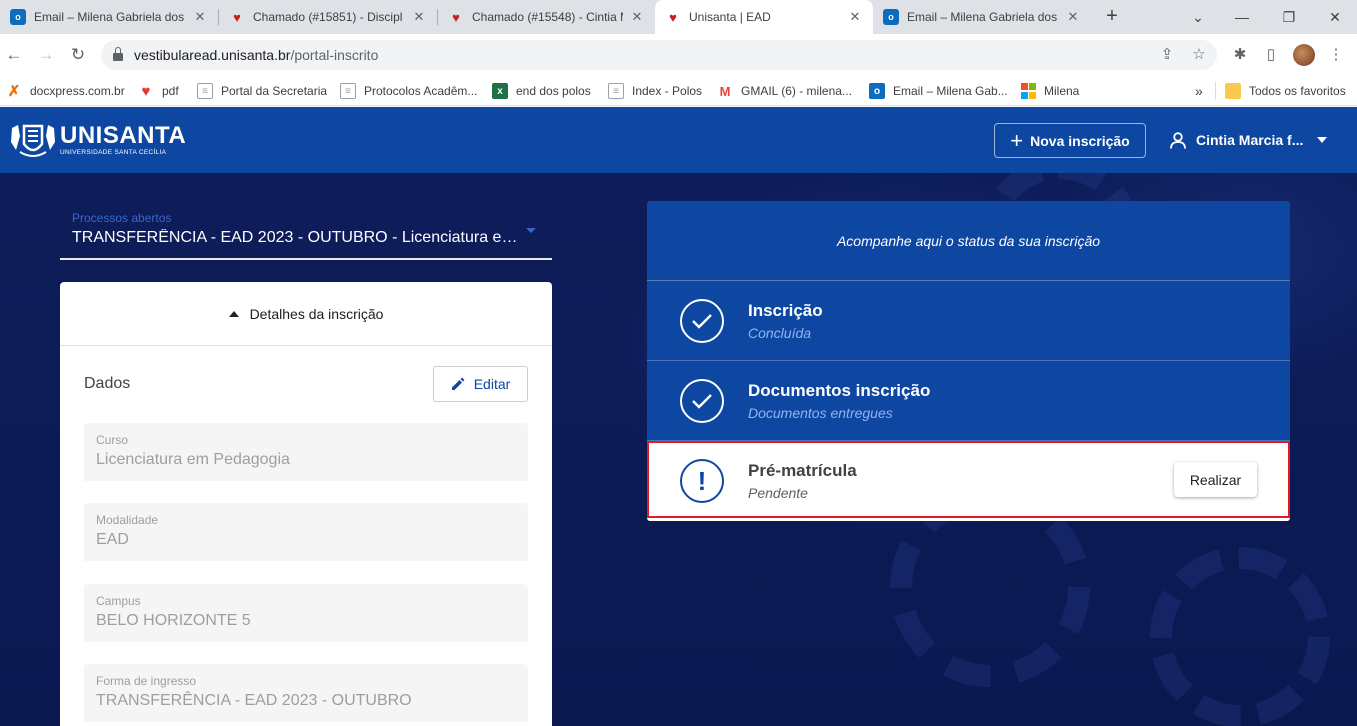  What do you see at coordinates (1271, 55) in the screenshot?
I see `side-panel-icon: ▯` at bounding box center [1271, 55].